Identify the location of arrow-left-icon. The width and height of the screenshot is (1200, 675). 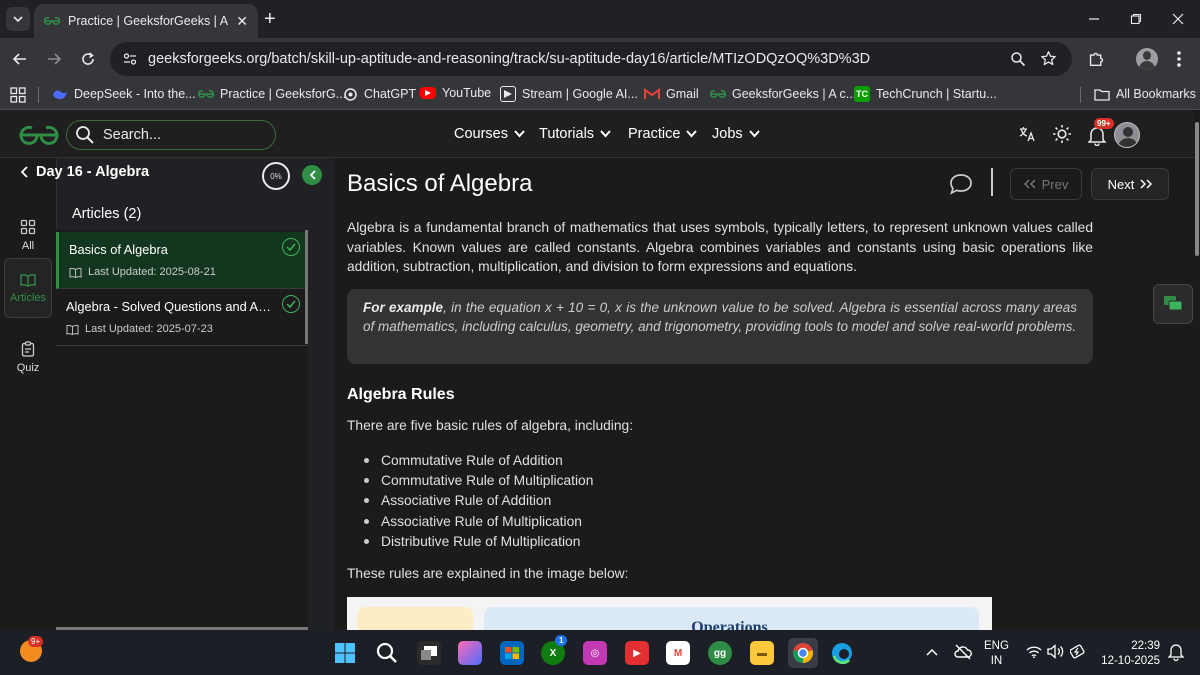
(19, 59).